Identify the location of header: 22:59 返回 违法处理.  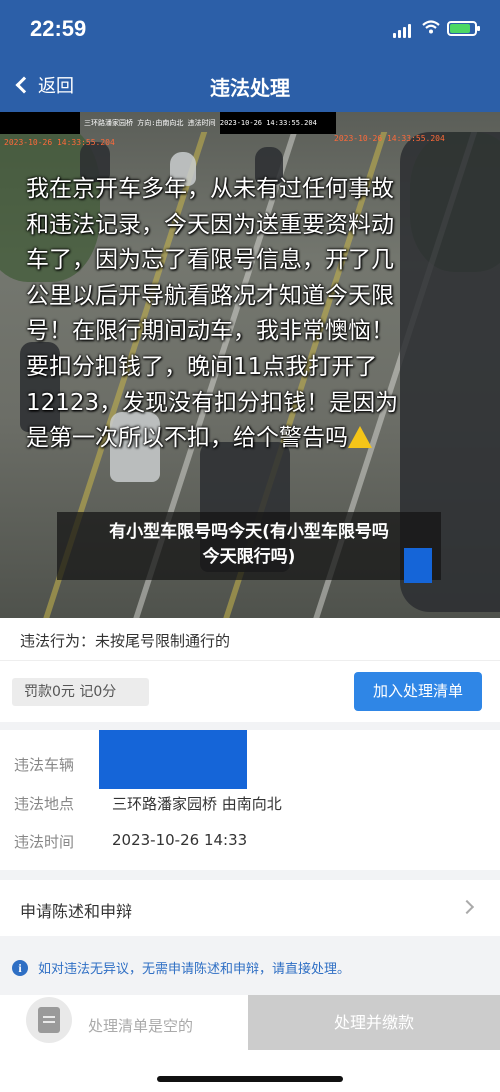
(250, 56).